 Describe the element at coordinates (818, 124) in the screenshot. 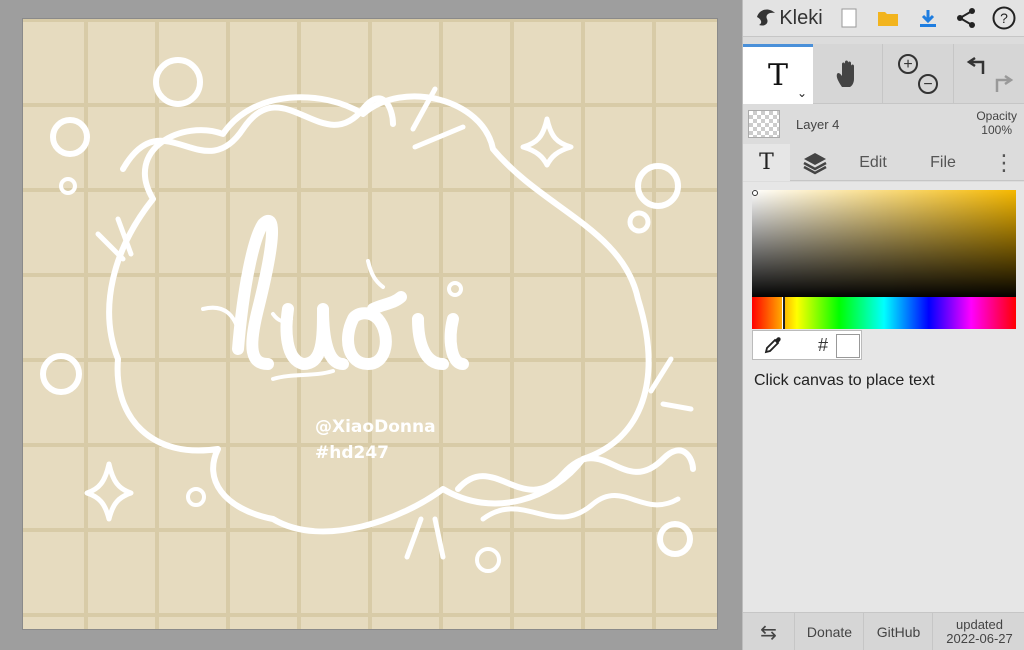

I see `layer-name: Layer 4` at that location.